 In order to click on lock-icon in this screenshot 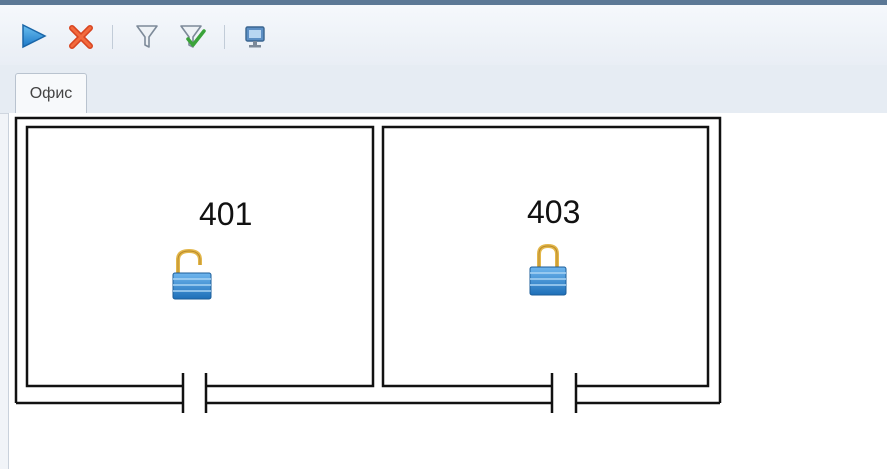, I will do `click(548, 269)`.